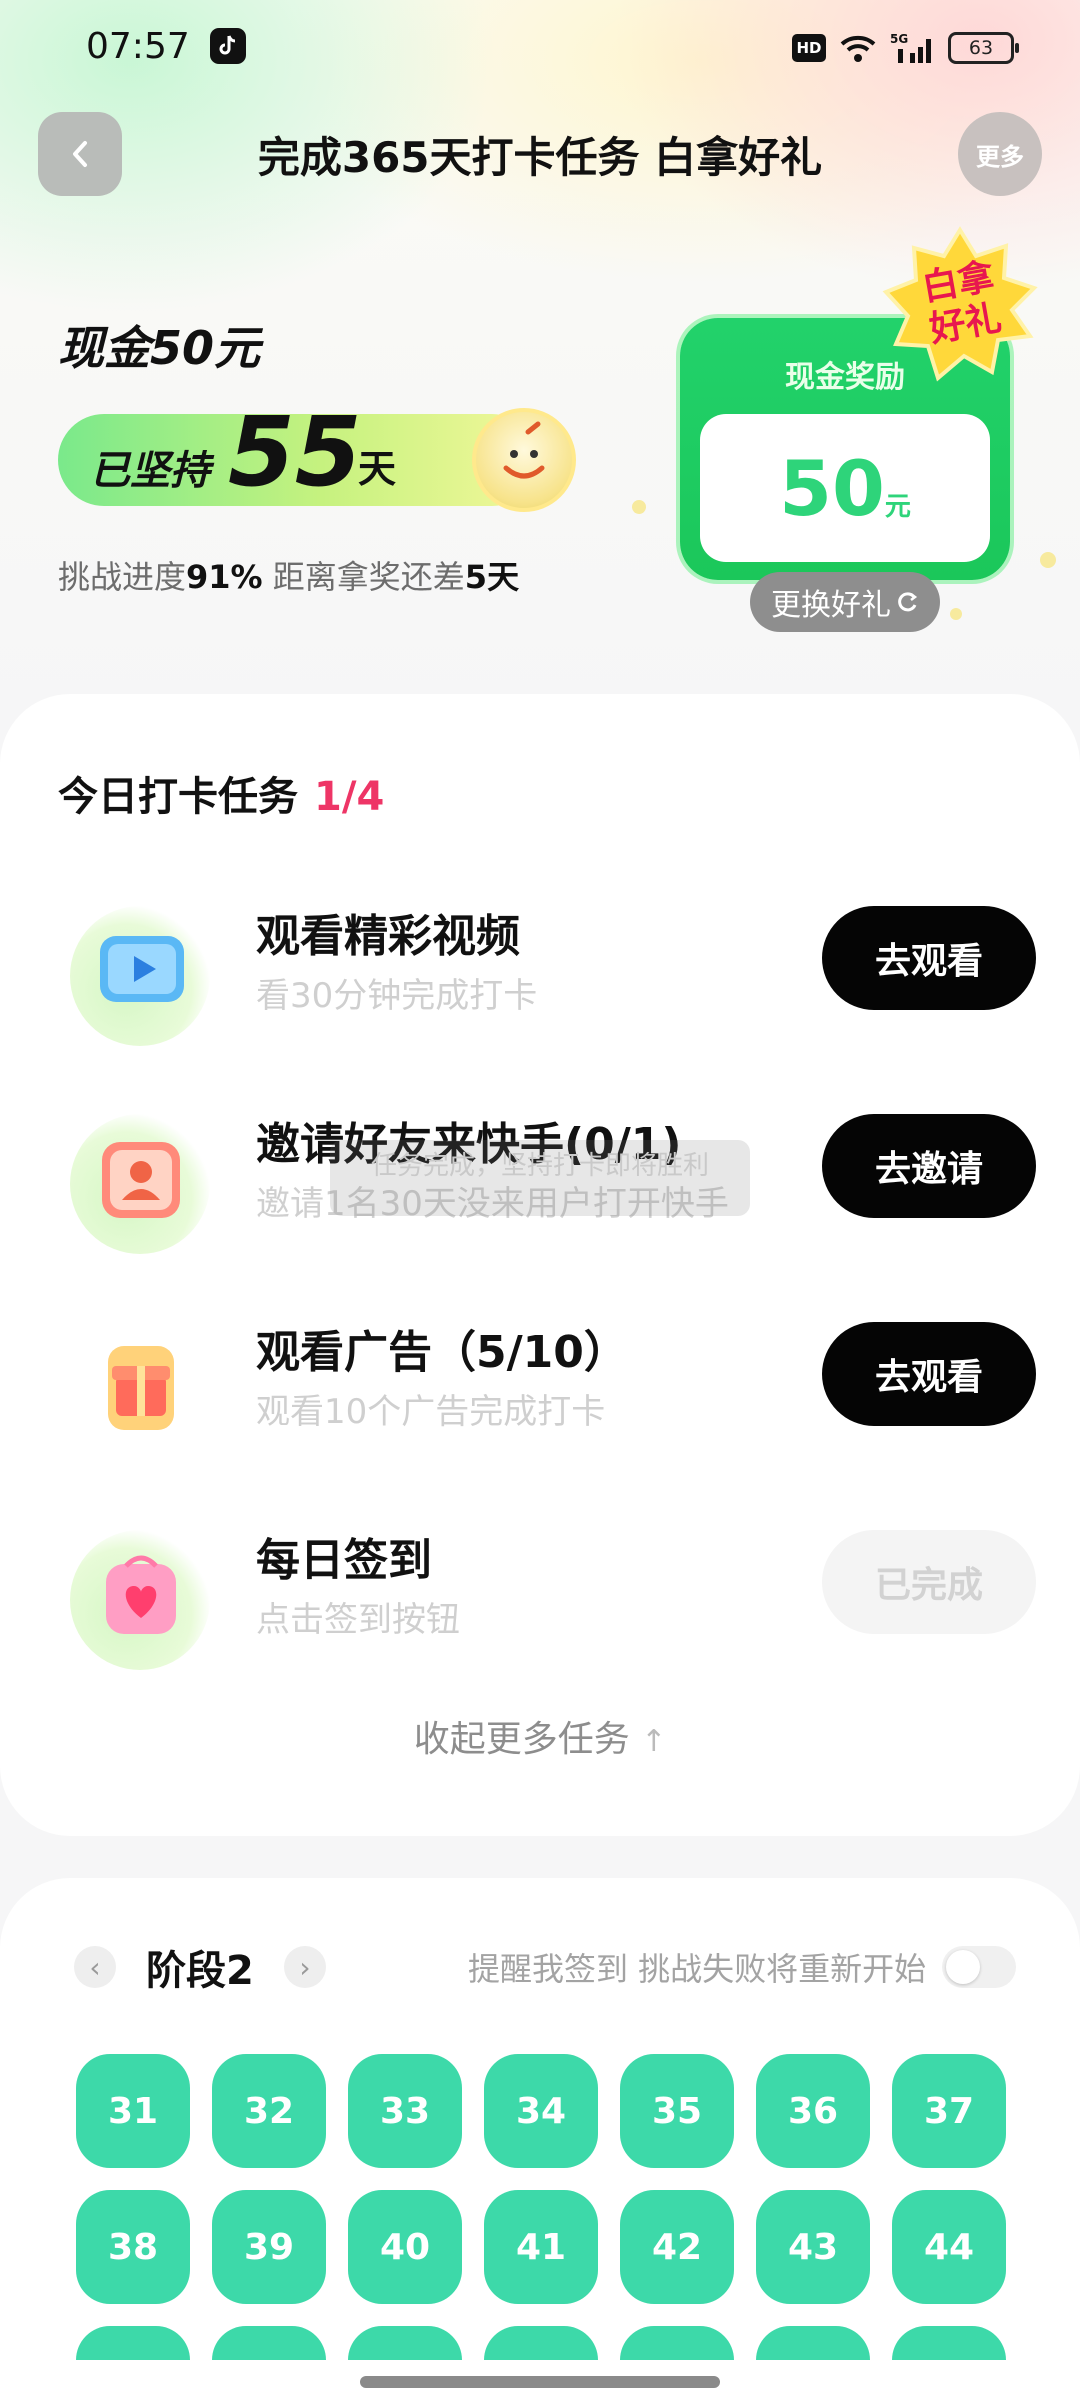 This screenshot has width=1080, height=2408. What do you see at coordinates (442, 1352) in the screenshot?
I see `task-title: 观看广告（5/10）` at bounding box center [442, 1352].